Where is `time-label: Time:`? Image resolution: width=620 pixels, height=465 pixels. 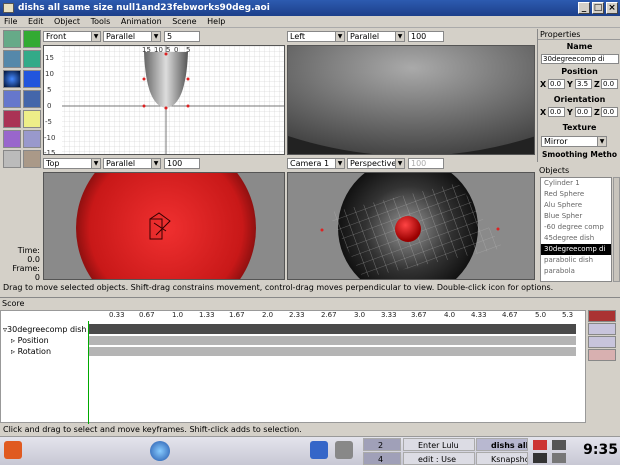 time-label: Time: is located at coordinates (28, 250).